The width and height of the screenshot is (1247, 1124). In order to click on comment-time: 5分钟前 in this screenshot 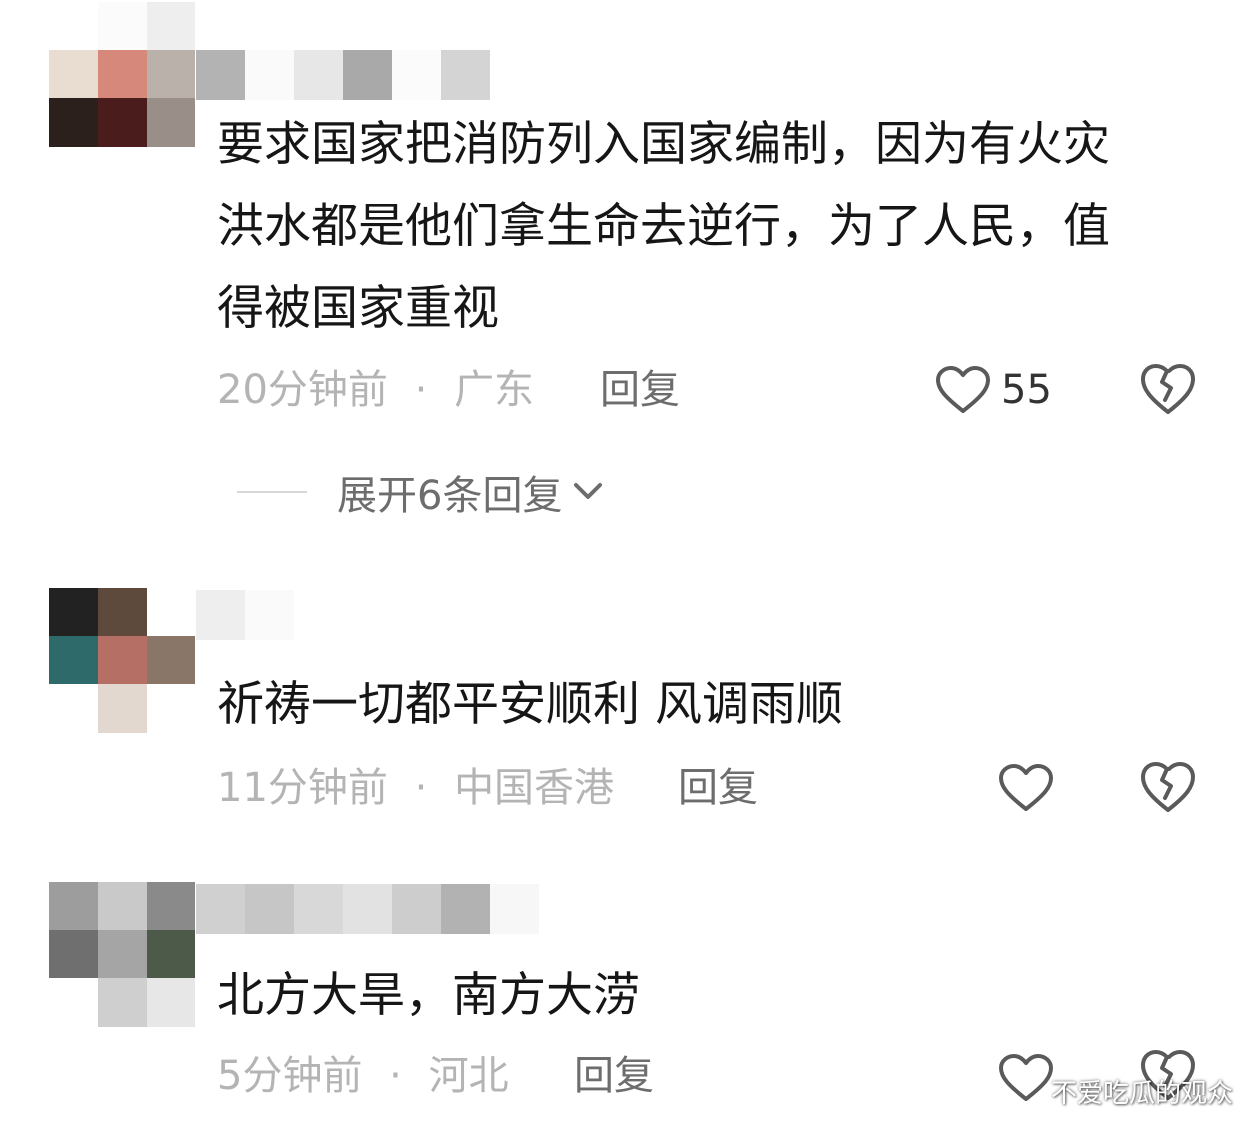, I will do `click(290, 1076)`.